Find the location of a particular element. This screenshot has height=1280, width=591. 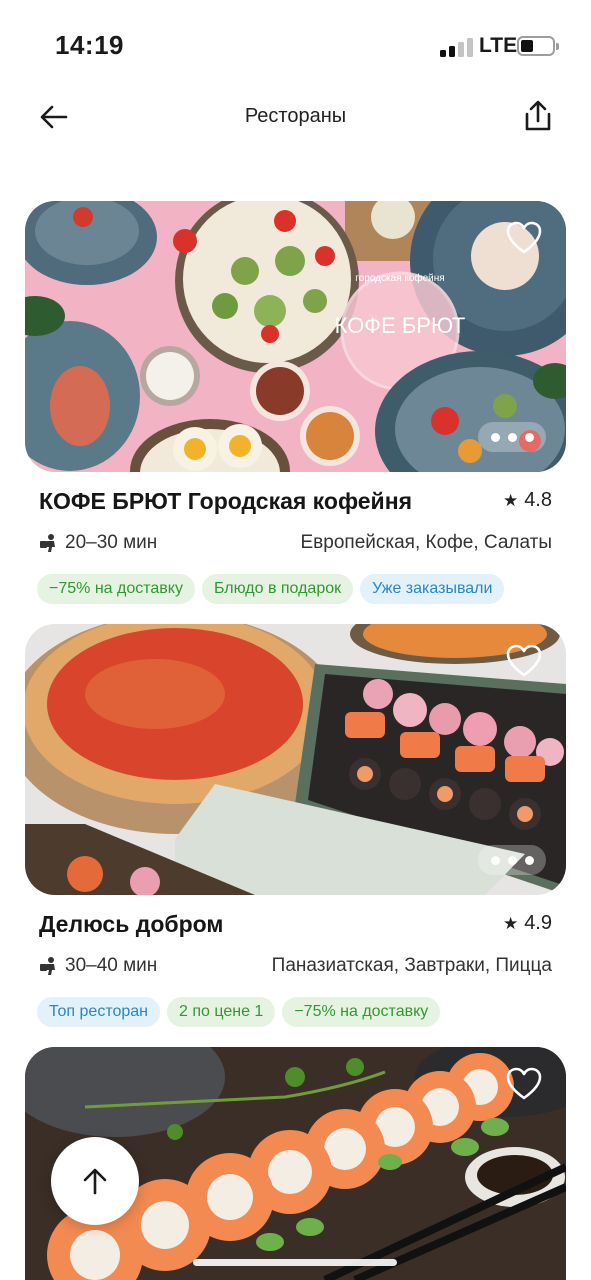

network-type: LTE is located at coordinates (498, 45).